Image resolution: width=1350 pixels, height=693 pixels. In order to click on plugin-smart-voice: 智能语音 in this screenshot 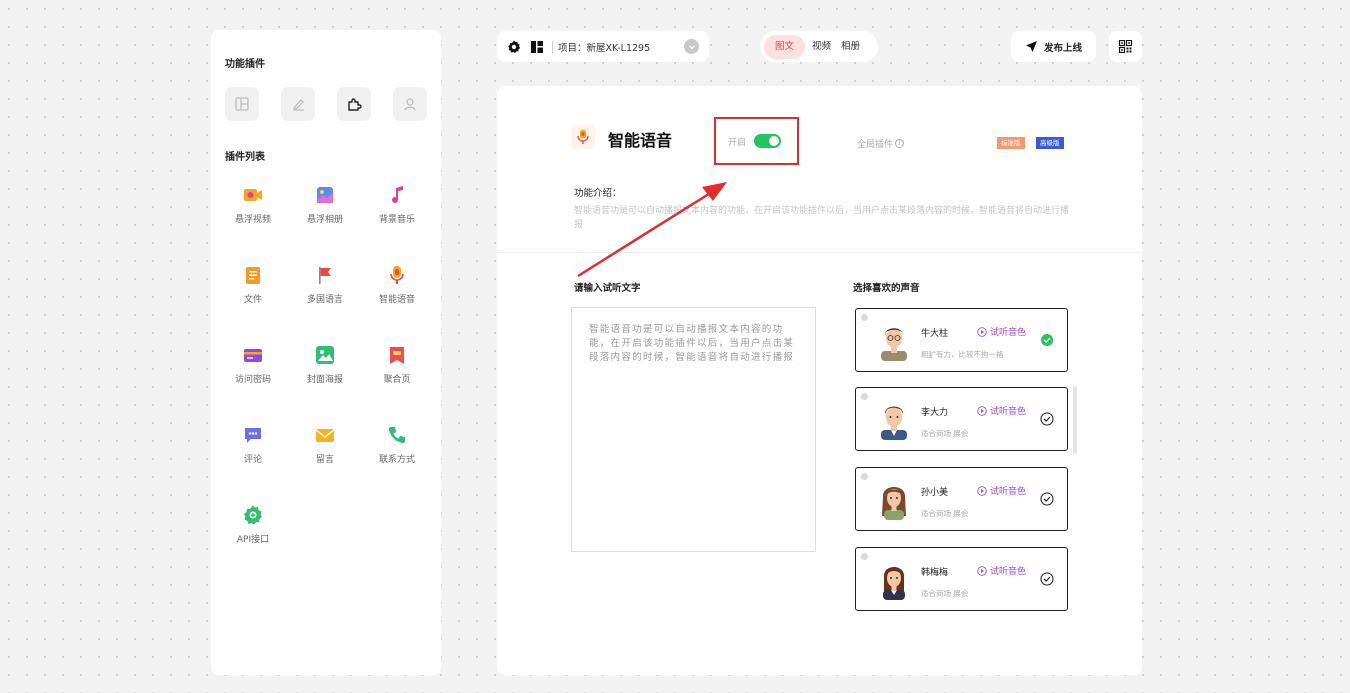, I will do `click(397, 300)`.